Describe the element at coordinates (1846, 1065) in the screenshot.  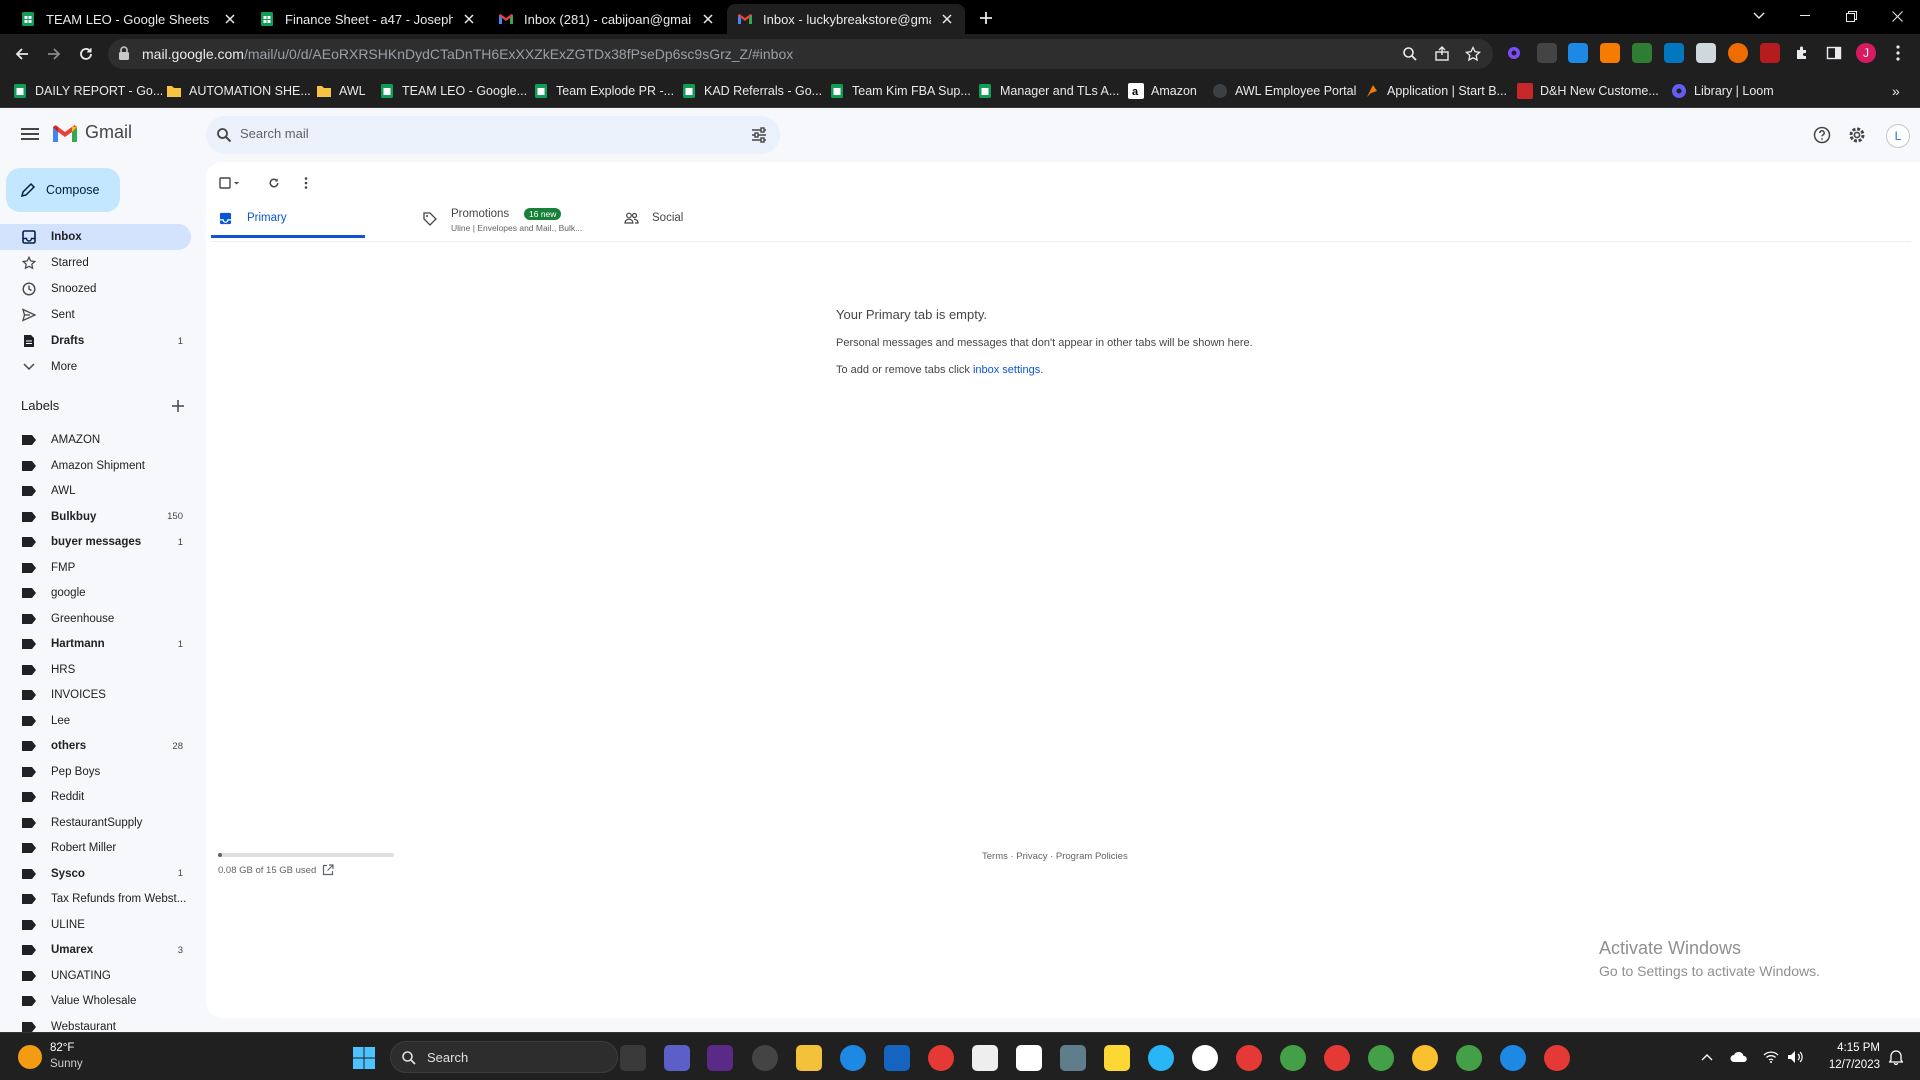
I see `taskbar-date: 12/7/2023` at that location.